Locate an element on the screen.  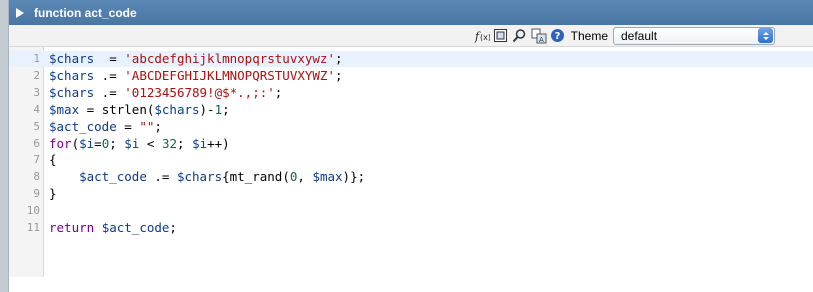
function-icon: f (x) is located at coordinates (482, 36).